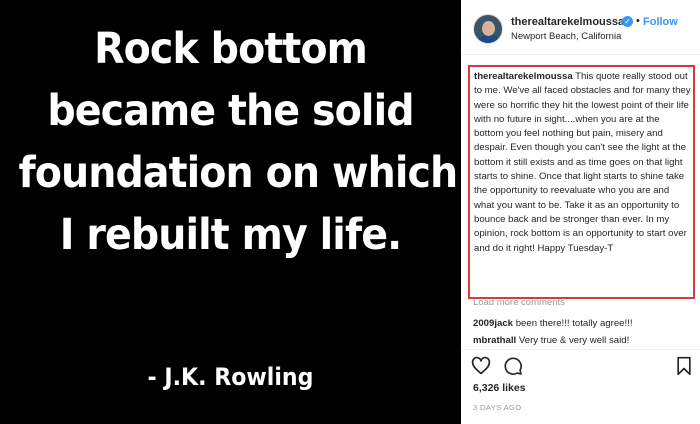 The height and width of the screenshot is (424, 700). I want to click on post-timestamp: 3 DAYS AGO, so click(497, 407).